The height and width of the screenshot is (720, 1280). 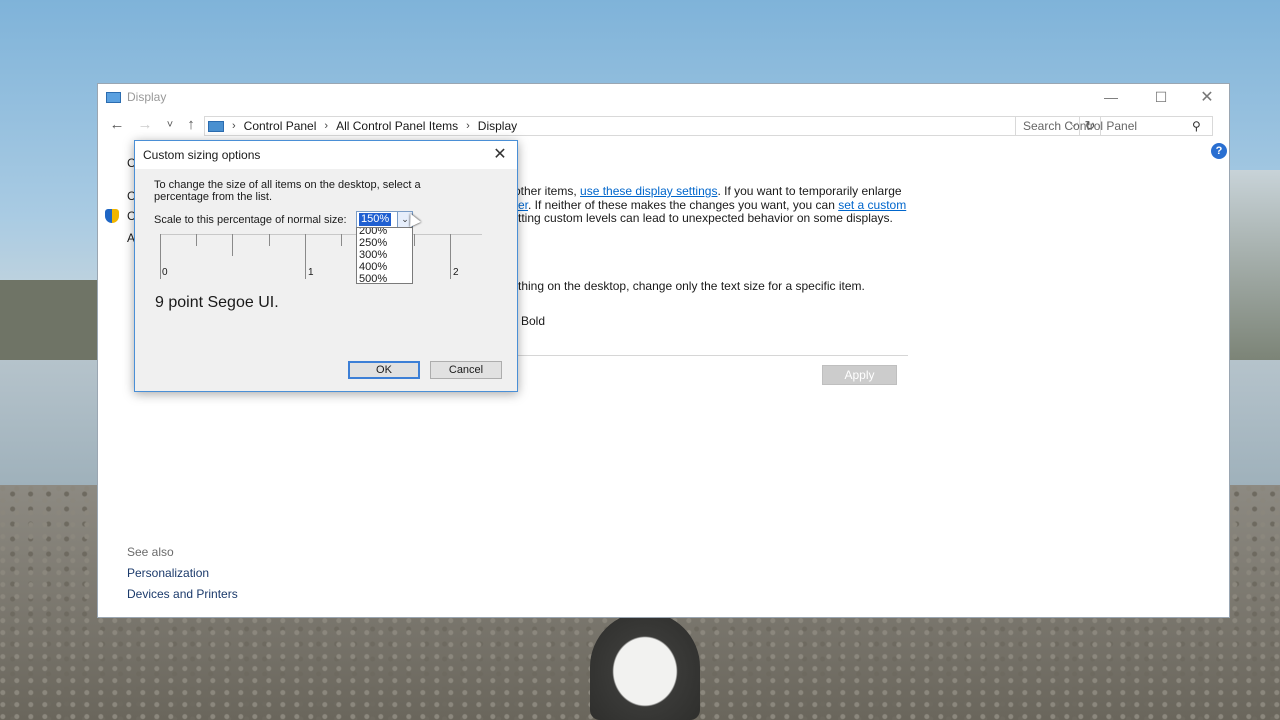 What do you see at coordinates (217, 302) in the screenshot?
I see `sample-text: 9 point Segoe UI.` at bounding box center [217, 302].